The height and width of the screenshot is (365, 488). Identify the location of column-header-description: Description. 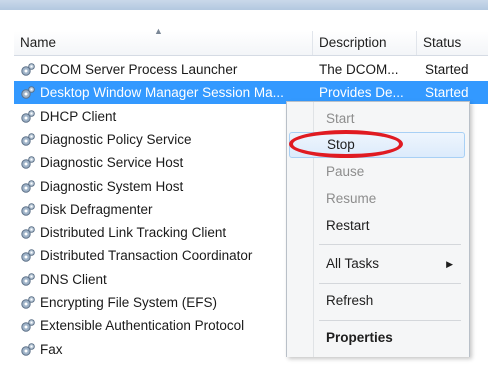
(365, 43).